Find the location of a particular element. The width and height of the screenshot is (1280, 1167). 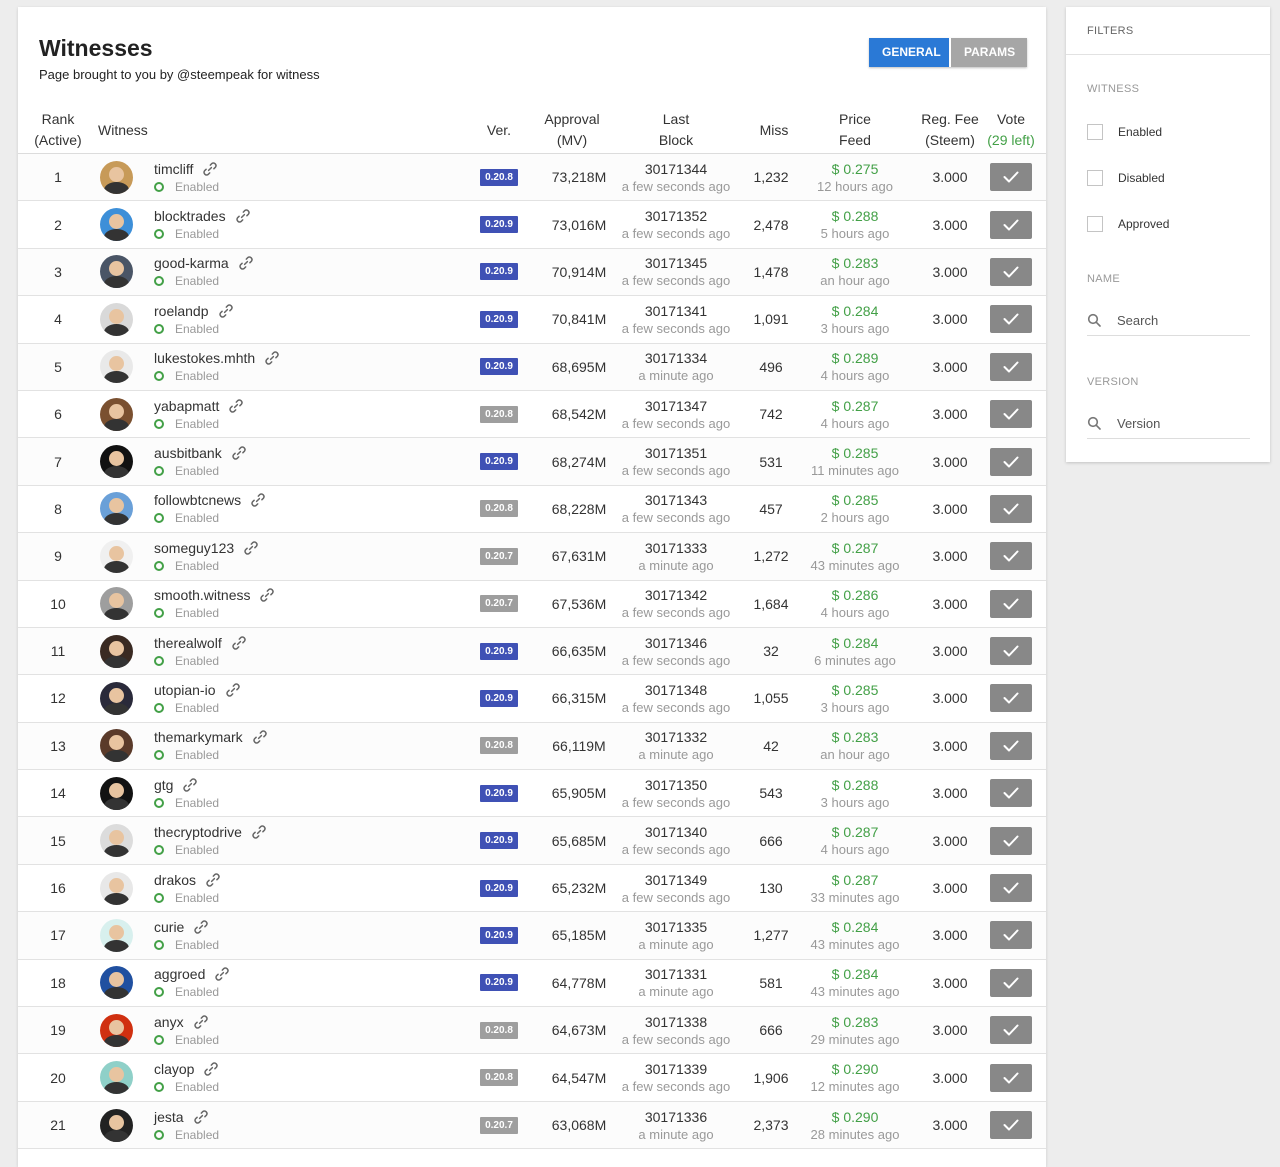

tab-general: GENERAL is located at coordinates (909, 52).